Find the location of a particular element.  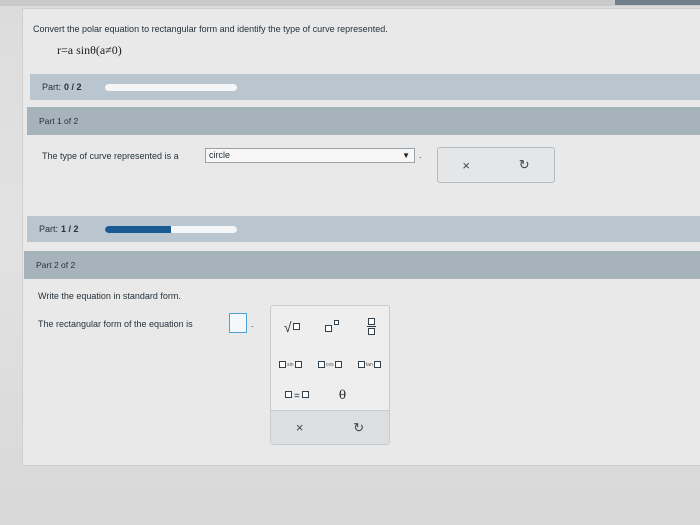

tan-button: tan is located at coordinates (369, 365).